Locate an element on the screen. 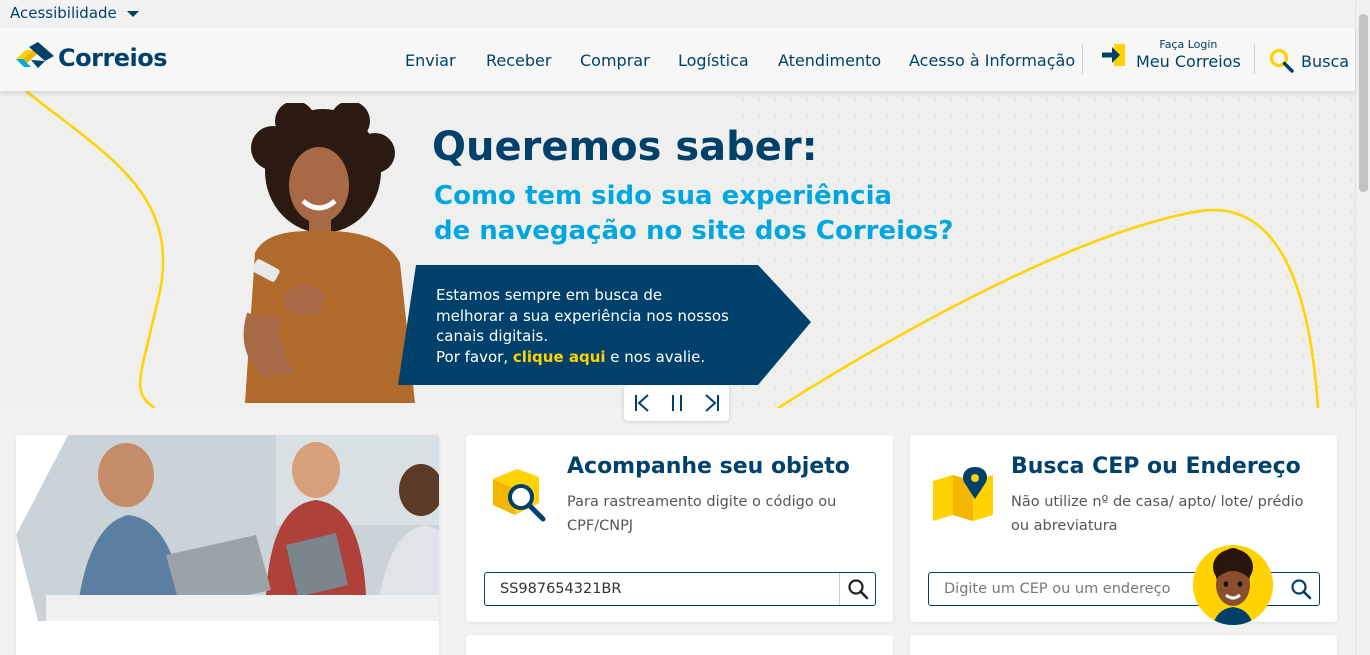 This screenshot has height=655, width=1370. header-search-label: Busca is located at coordinates (1325, 61).